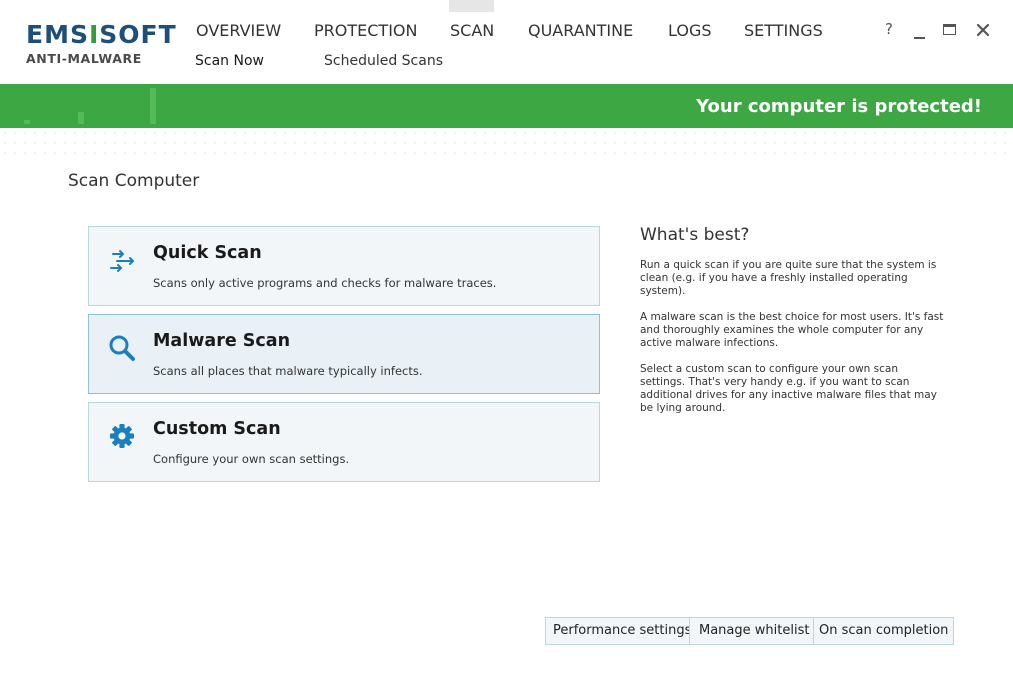 This screenshot has width=1013, height=683. I want to click on custom-scan-description: Configure your own scan settings., so click(251, 459).